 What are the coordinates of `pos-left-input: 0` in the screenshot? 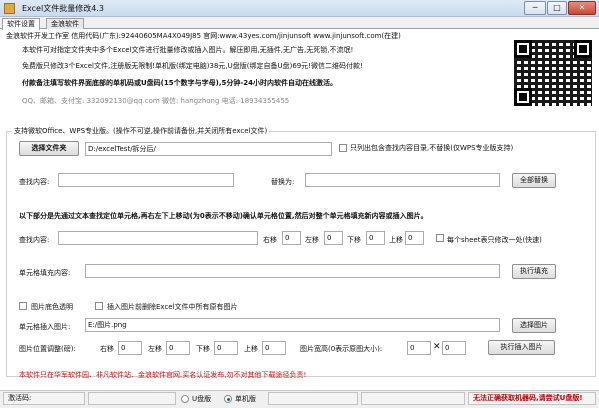 It's located at (178, 348).